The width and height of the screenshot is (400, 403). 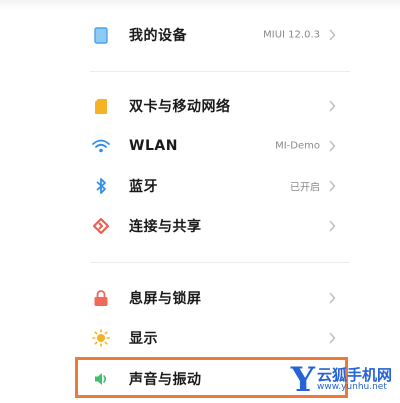 What do you see at coordinates (101, 146) in the screenshot?
I see `wifi-icon` at bounding box center [101, 146].